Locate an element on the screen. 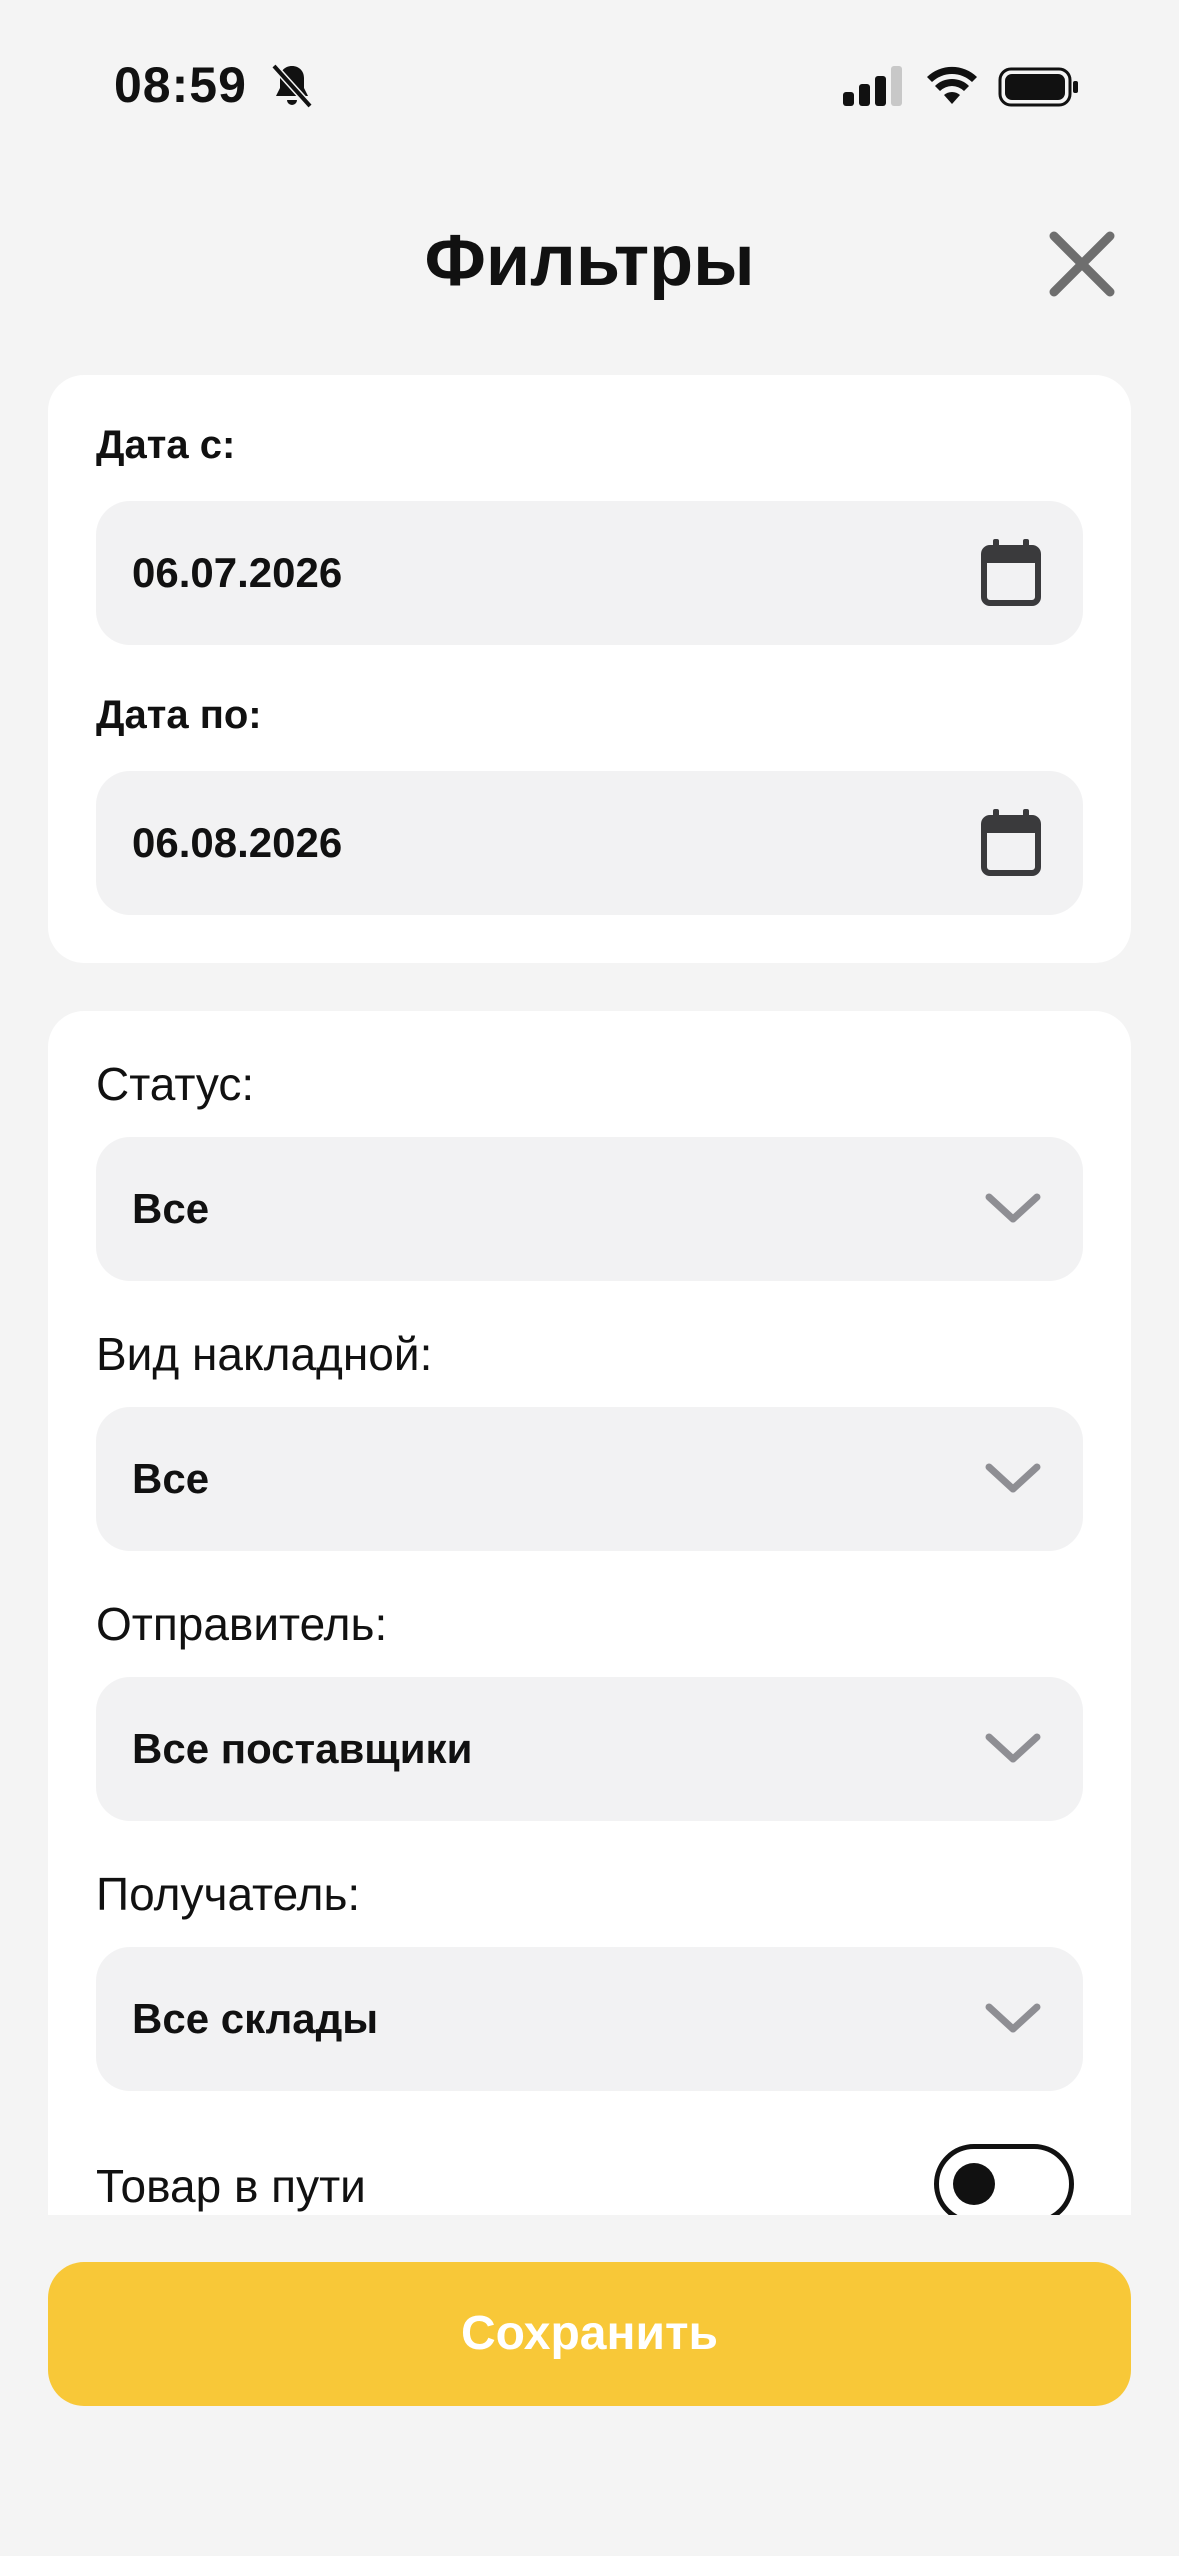  status-label: Статус: is located at coordinates (175, 1084).